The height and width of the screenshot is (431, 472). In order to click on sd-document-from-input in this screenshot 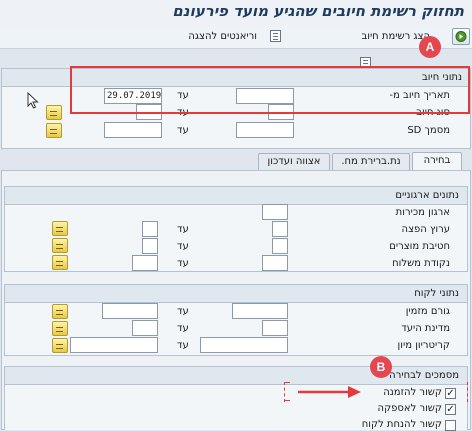, I will do `click(265, 130)`.